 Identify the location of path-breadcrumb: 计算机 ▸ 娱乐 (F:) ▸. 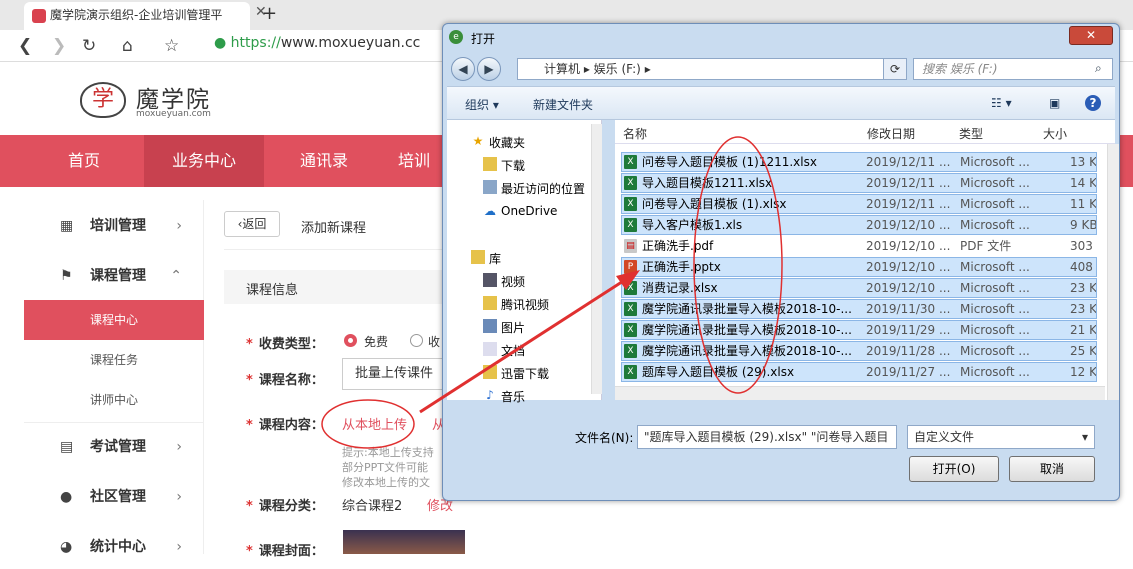
(712, 69).